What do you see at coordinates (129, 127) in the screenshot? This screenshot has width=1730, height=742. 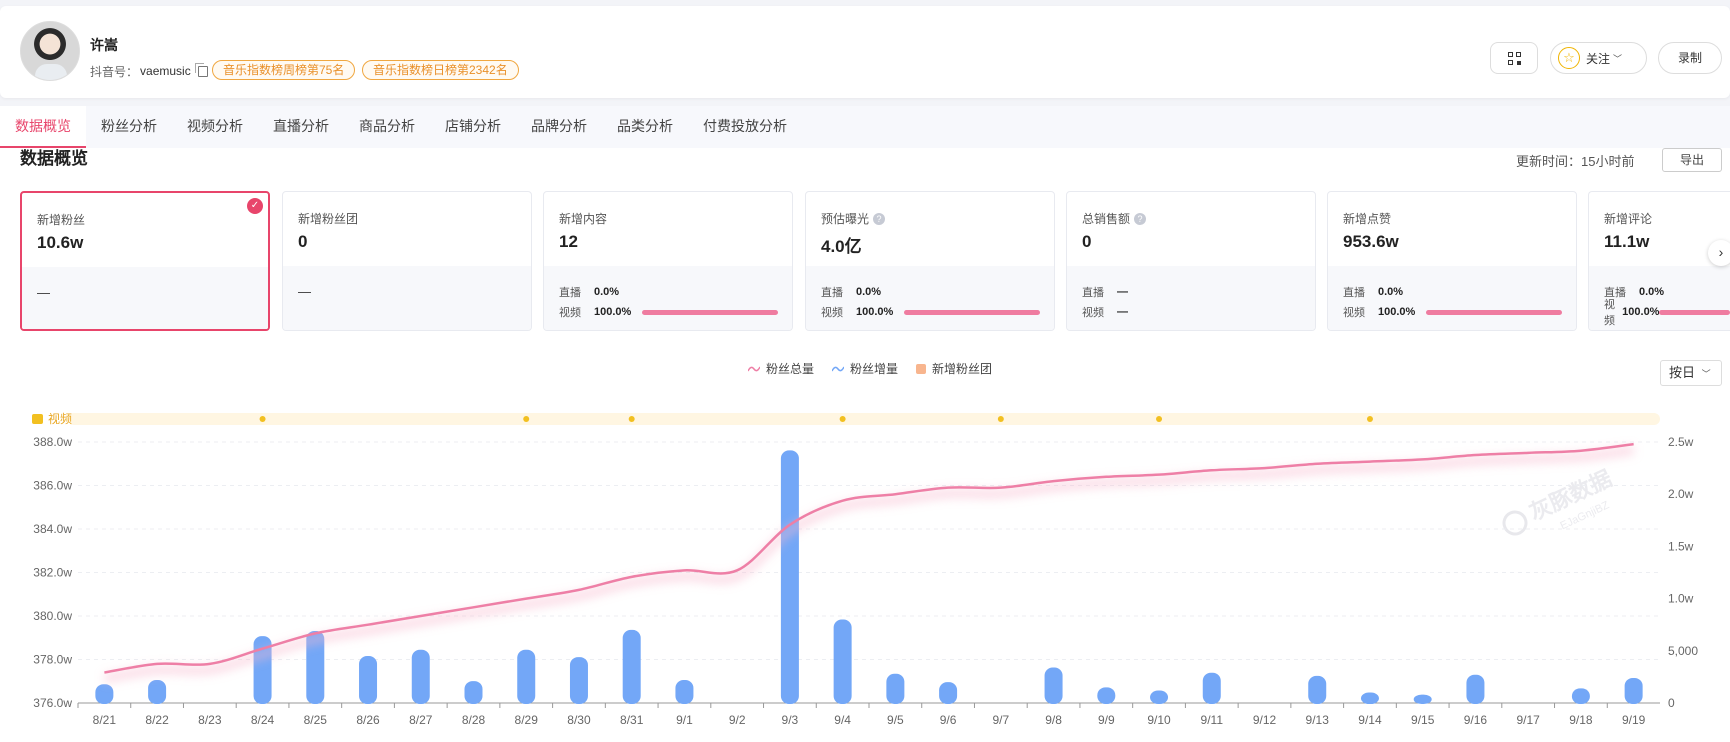 I see `tab-fans: 粉丝分析` at bounding box center [129, 127].